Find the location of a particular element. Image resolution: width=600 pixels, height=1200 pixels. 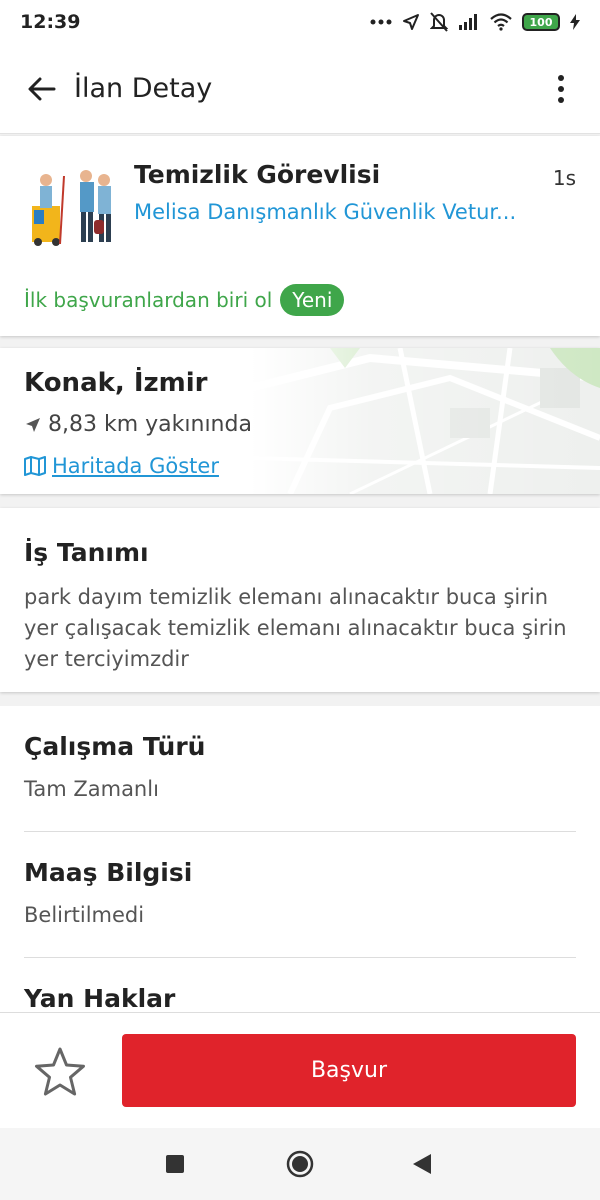

back-button is located at coordinates (42, 89).